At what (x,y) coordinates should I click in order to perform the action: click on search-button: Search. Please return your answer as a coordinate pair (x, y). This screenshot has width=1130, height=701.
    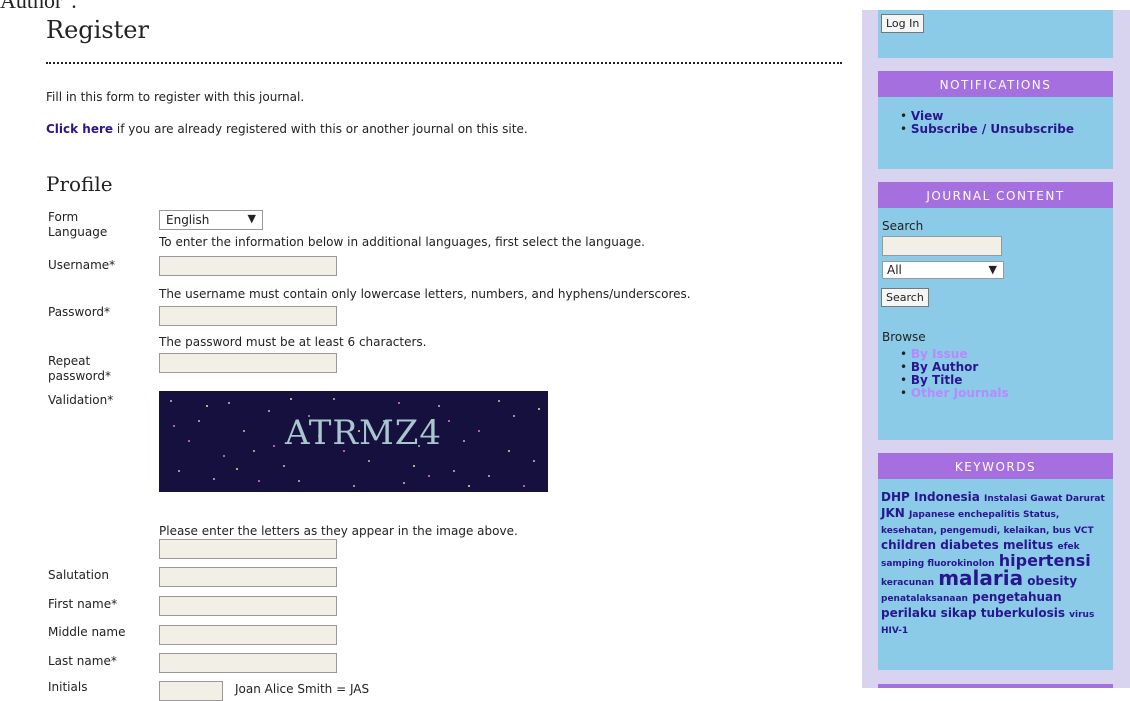
    Looking at the image, I should click on (905, 297).